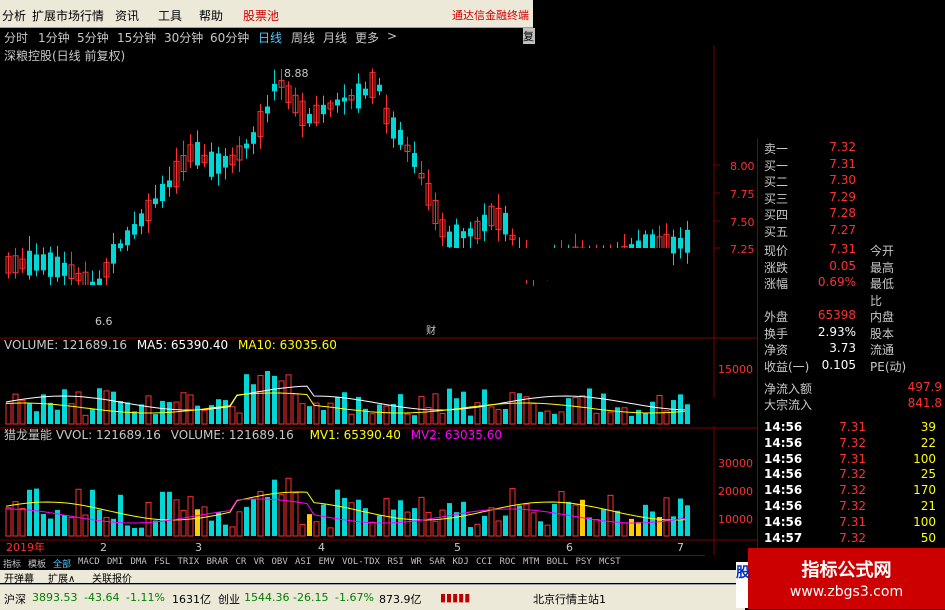  I want to click on indicator-tab: 模板, so click(37, 563).